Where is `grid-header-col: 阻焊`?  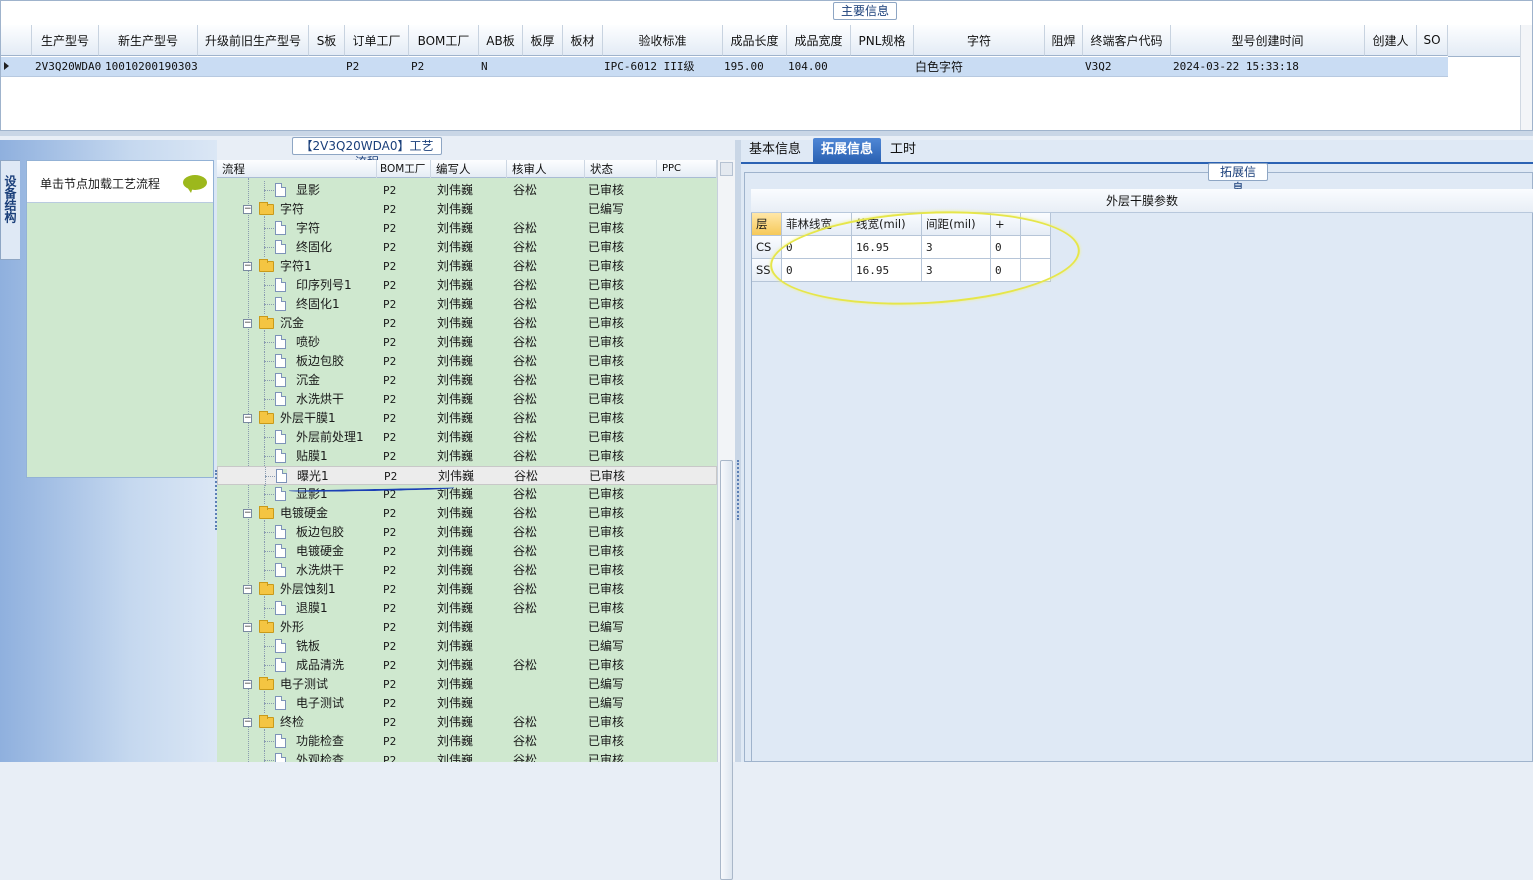 grid-header-col: 阻焊 is located at coordinates (1064, 40).